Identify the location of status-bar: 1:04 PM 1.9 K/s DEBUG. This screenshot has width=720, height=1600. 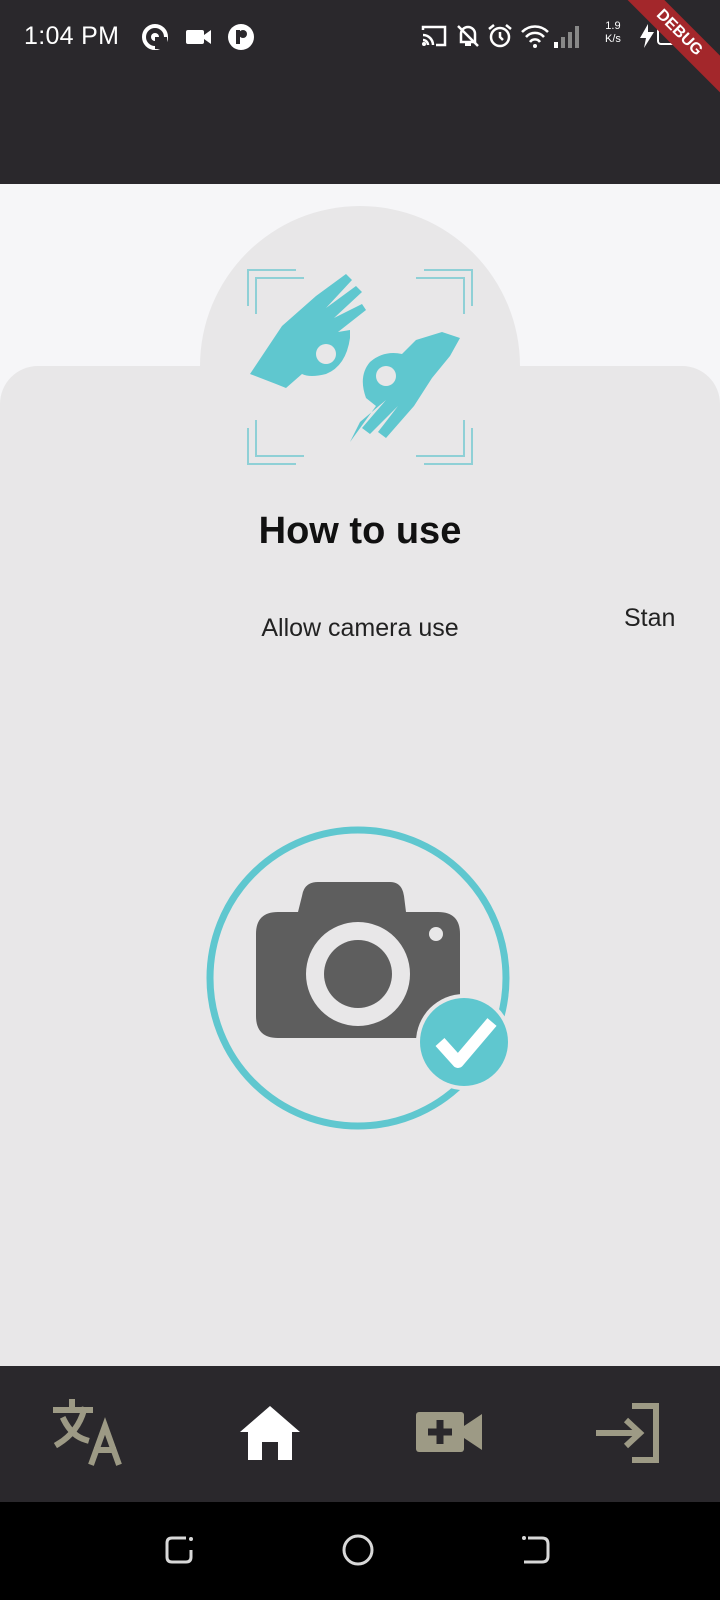
(360, 92).